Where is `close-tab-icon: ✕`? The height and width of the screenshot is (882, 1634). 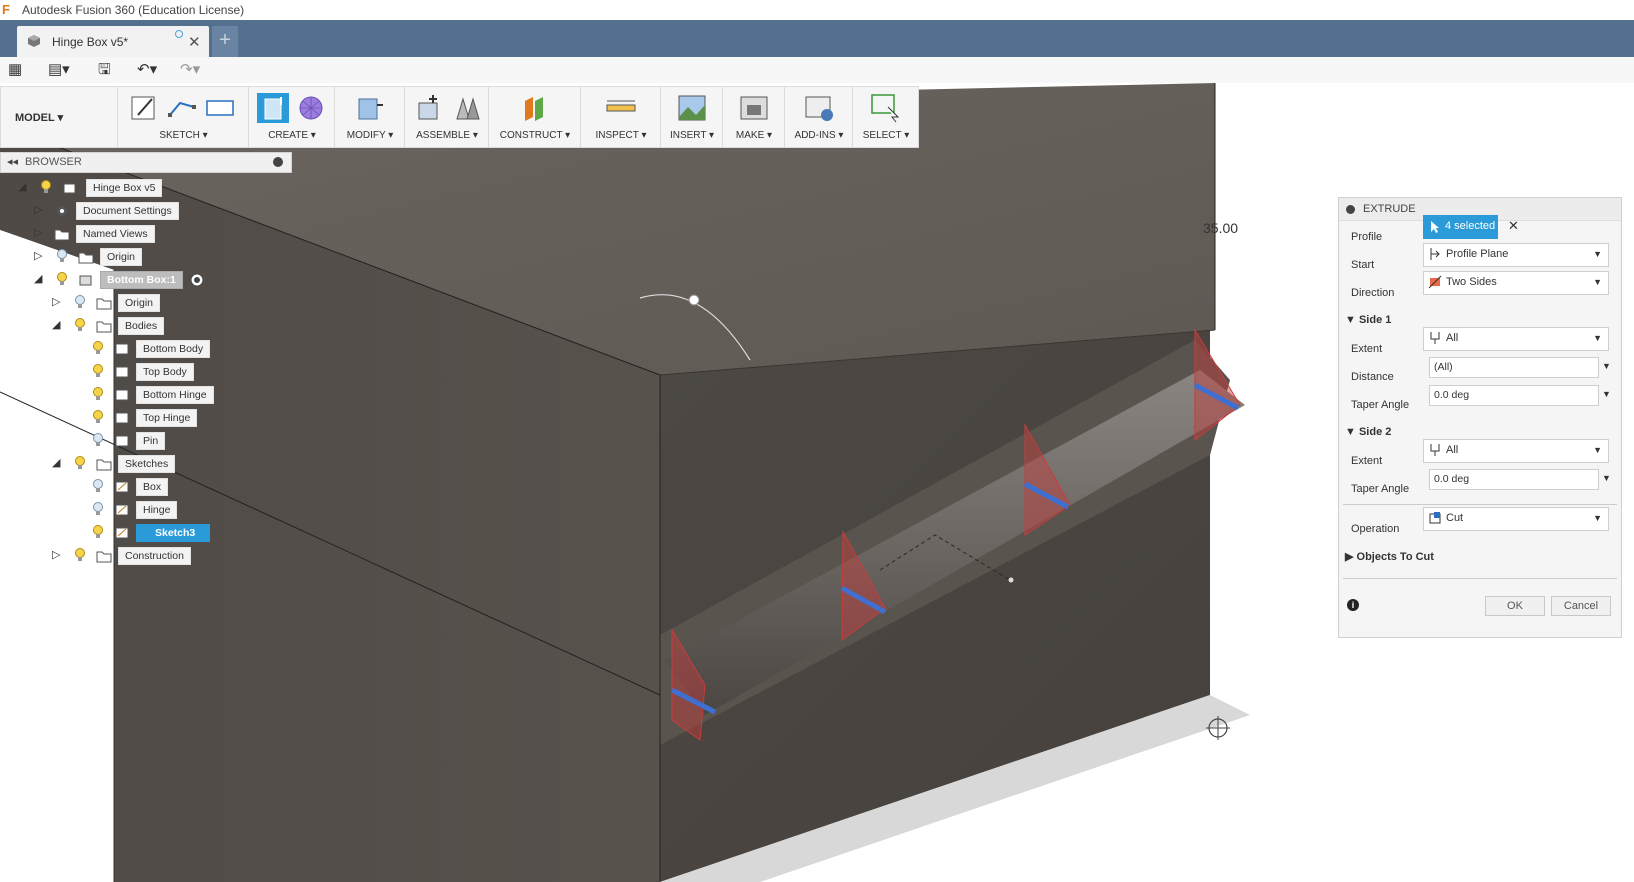 close-tab-icon: ✕ is located at coordinates (194, 42).